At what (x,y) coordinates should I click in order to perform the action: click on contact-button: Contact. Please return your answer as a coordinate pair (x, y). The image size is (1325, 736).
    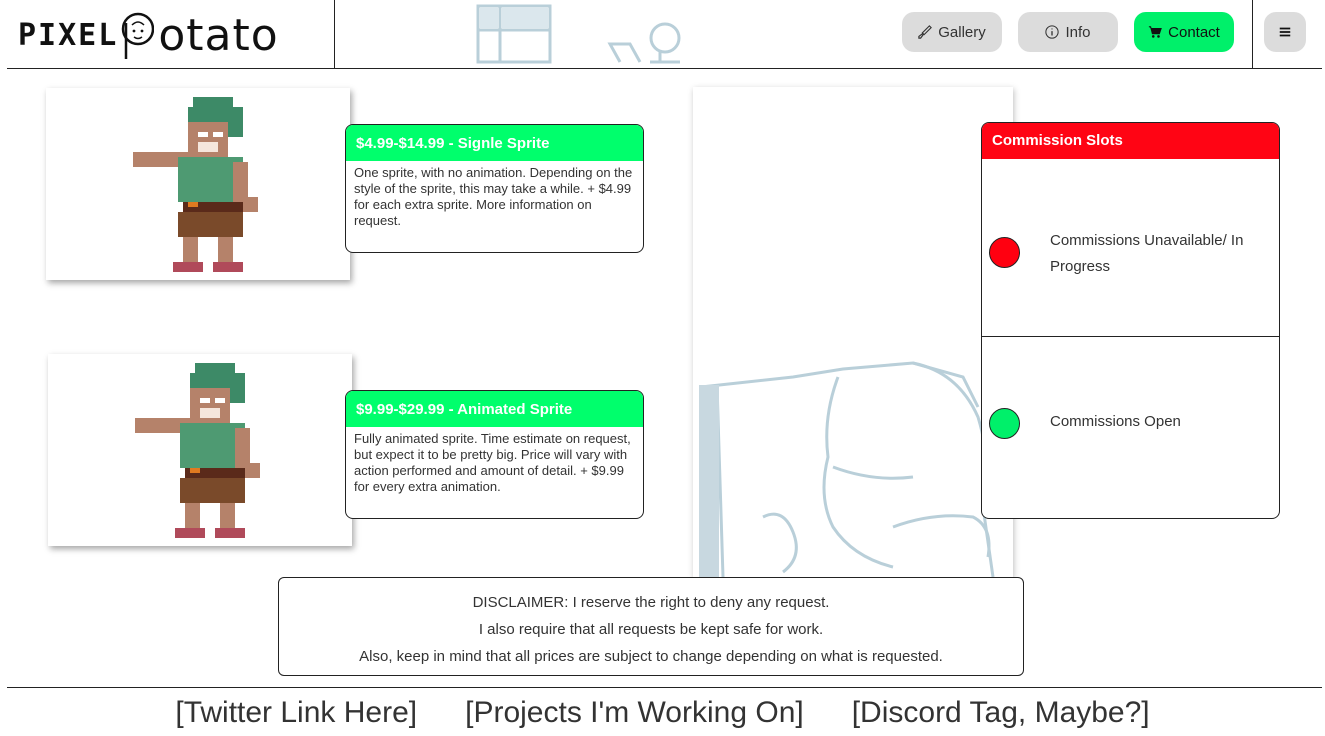
    Looking at the image, I should click on (1184, 32).